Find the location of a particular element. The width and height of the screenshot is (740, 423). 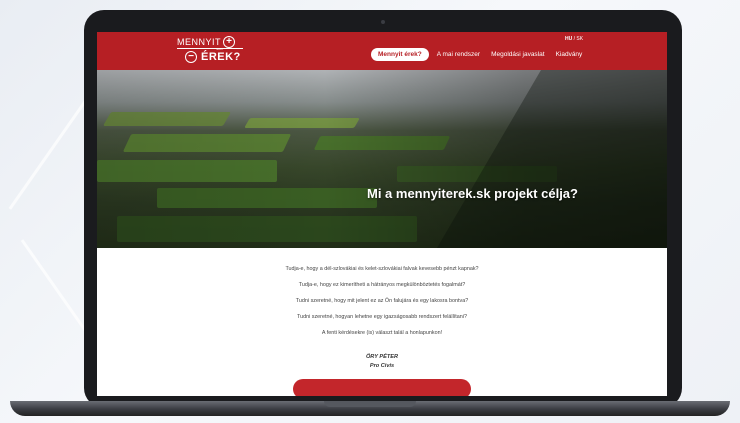

logo-text-bottom: ÉREK? is located at coordinates (221, 57).